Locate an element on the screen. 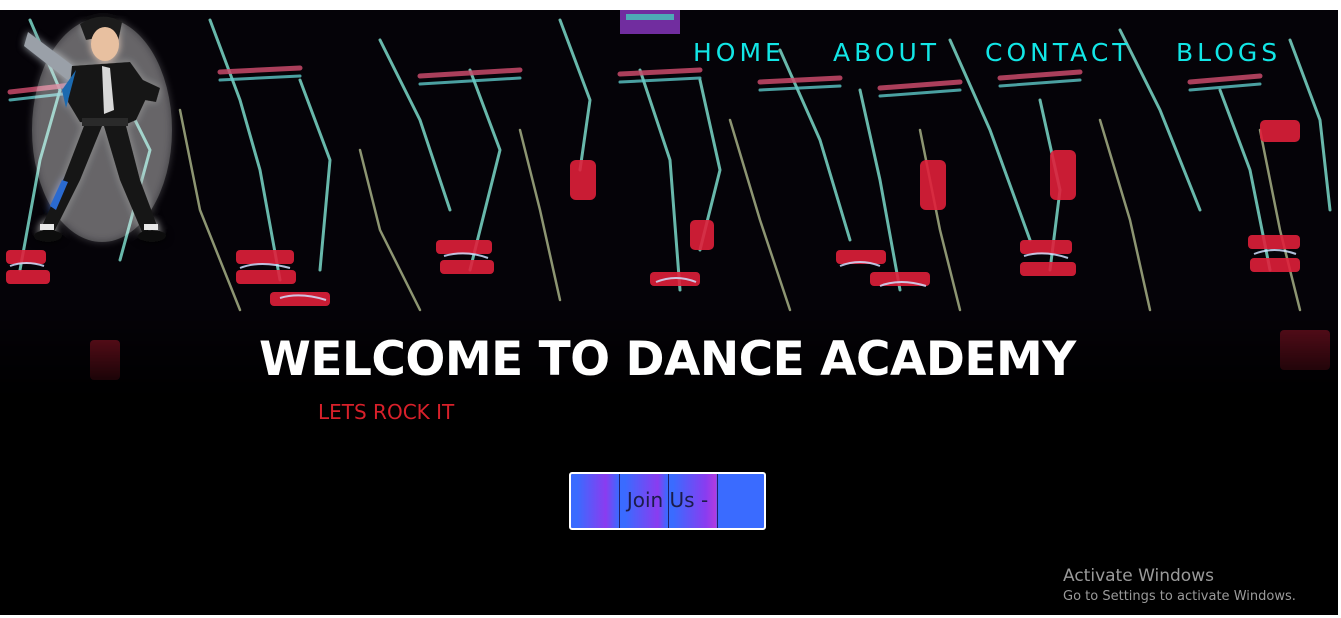 The height and width of the screenshot is (618, 1341). join-us-button: Join Us - is located at coordinates (667, 501).